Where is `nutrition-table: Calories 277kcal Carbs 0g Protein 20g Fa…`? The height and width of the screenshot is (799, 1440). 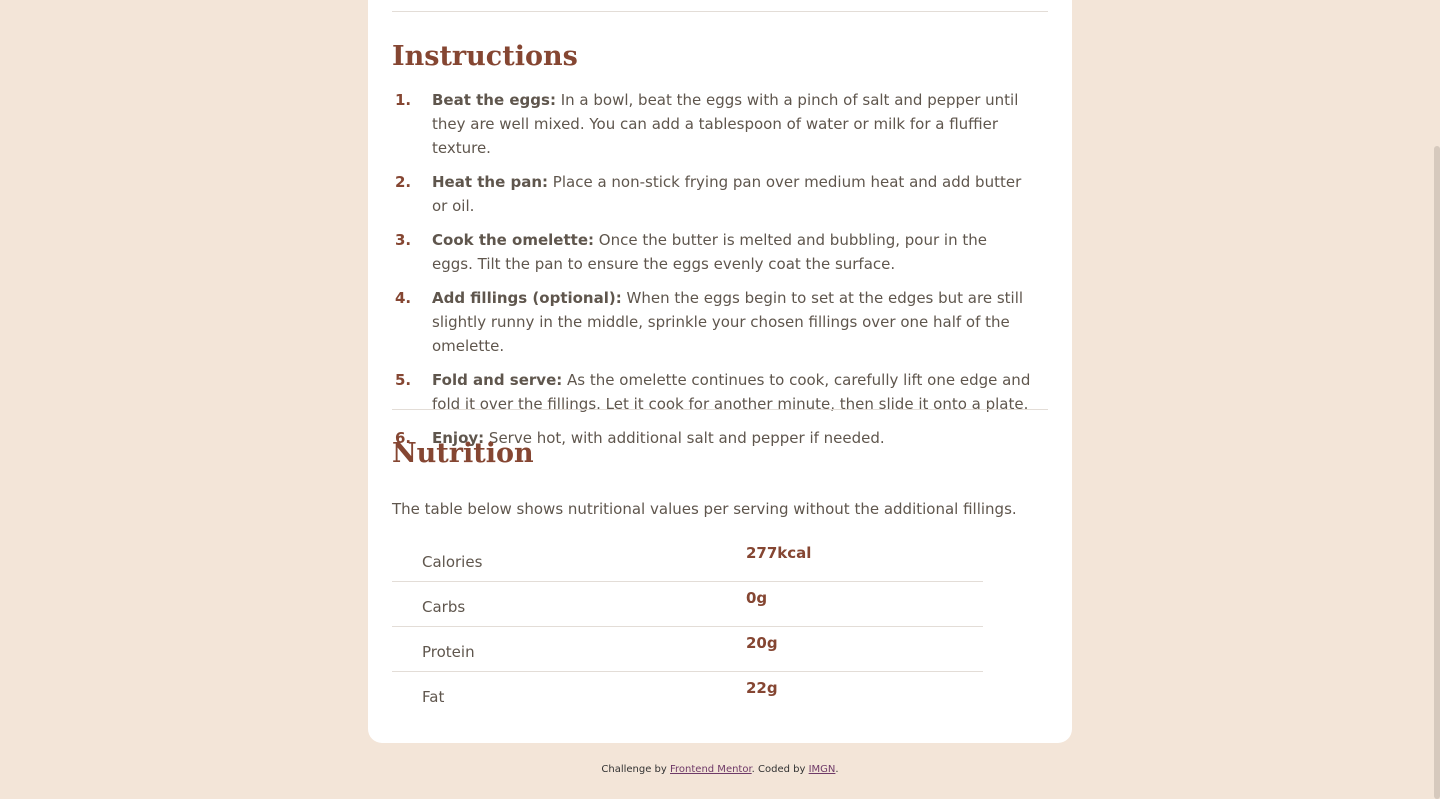 nutrition-table: Calories 277kcal Carbs 0g Protein 20g Fa… is located at coordinates (687, 627).